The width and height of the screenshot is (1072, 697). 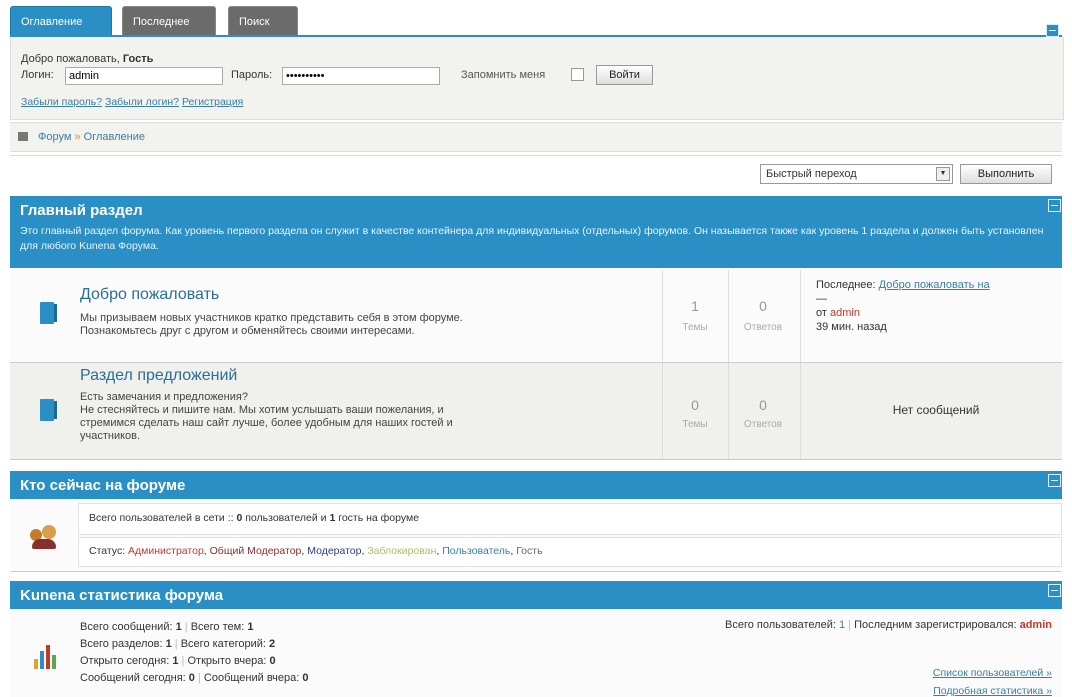 What do you see at coordinates (536, 172) in the screenshot?
I see `quick-jump-bar: Быстрый переход ▼ Выполнить` at bounding box center [536, 172].